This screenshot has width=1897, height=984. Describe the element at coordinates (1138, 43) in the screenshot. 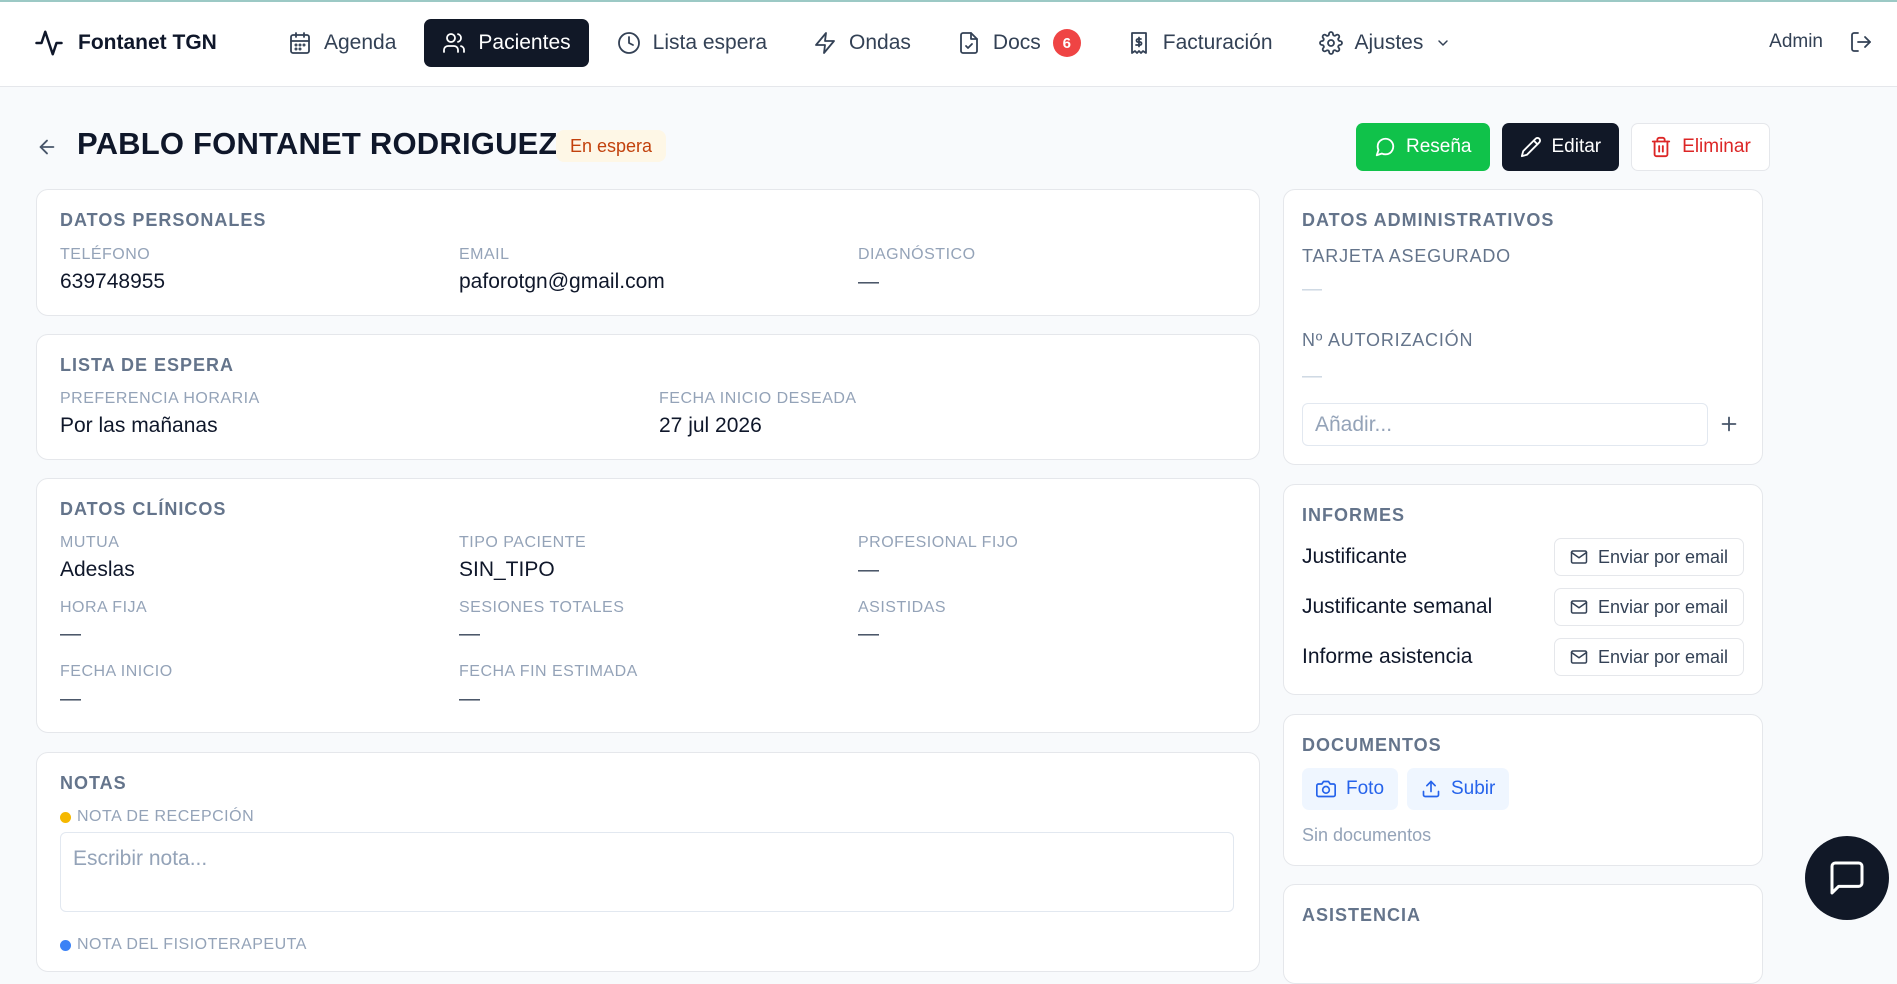

I see `receipt-icon` at that location.